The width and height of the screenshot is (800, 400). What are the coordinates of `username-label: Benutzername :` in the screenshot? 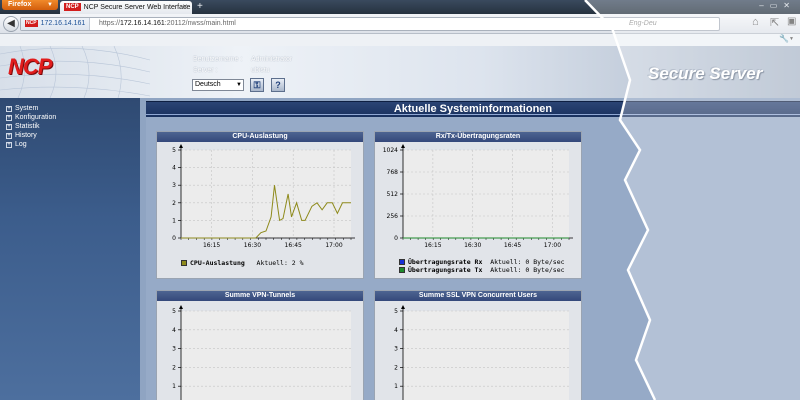 It's located at (218, 59).